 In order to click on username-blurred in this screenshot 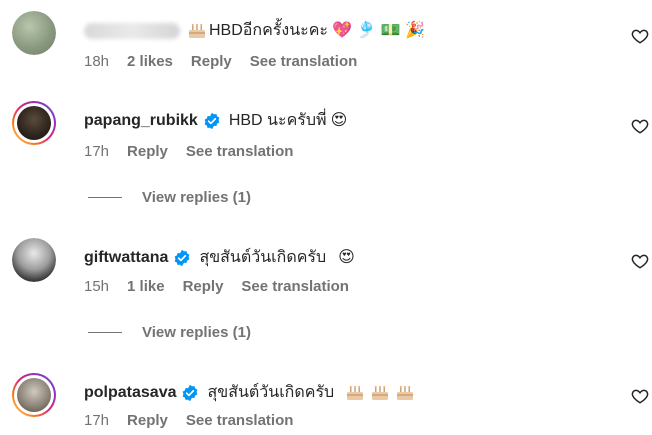, I will do `click(132, 30)`.